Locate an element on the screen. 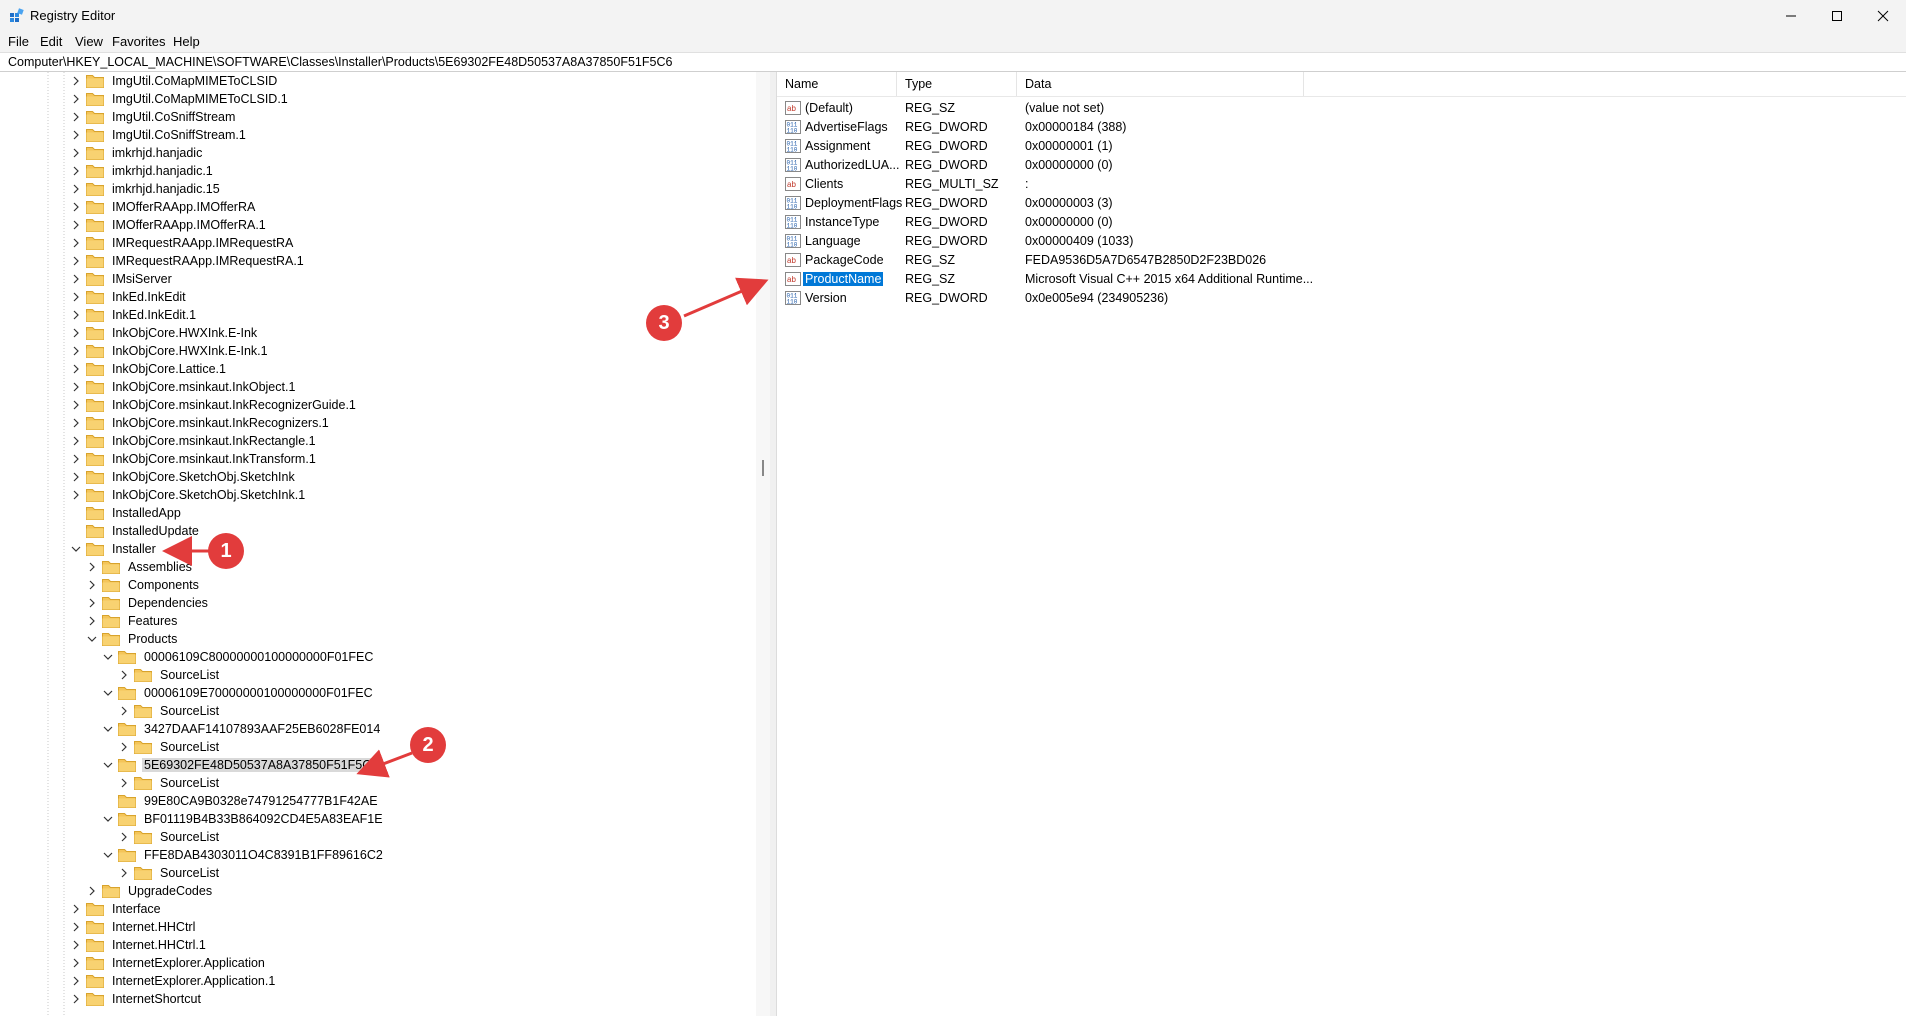 The height and width of the screenshot is (1016, 1906). menu-favorites: Favorites is located at coordinates (138, 41).